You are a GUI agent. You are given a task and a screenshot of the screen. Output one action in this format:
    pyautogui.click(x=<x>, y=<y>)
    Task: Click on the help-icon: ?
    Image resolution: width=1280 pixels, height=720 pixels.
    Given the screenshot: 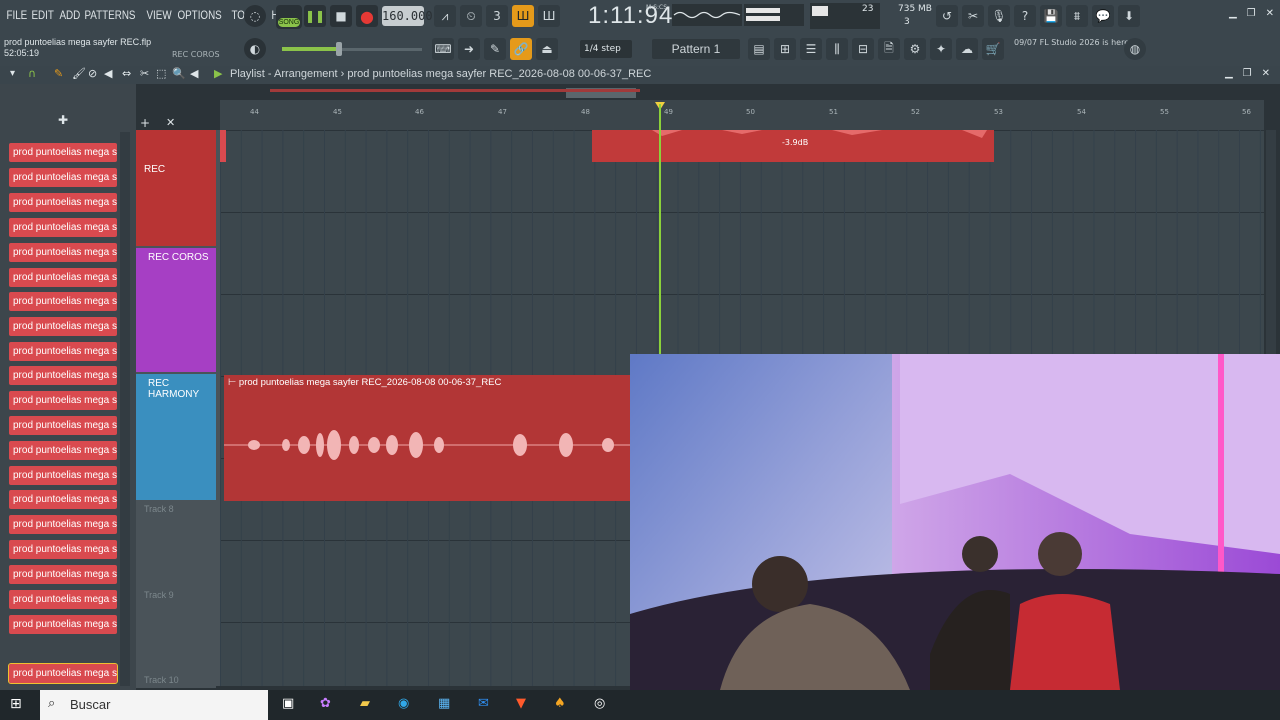 What is the action you would take?
    pyautogui.click(x=1025, y=16)
    